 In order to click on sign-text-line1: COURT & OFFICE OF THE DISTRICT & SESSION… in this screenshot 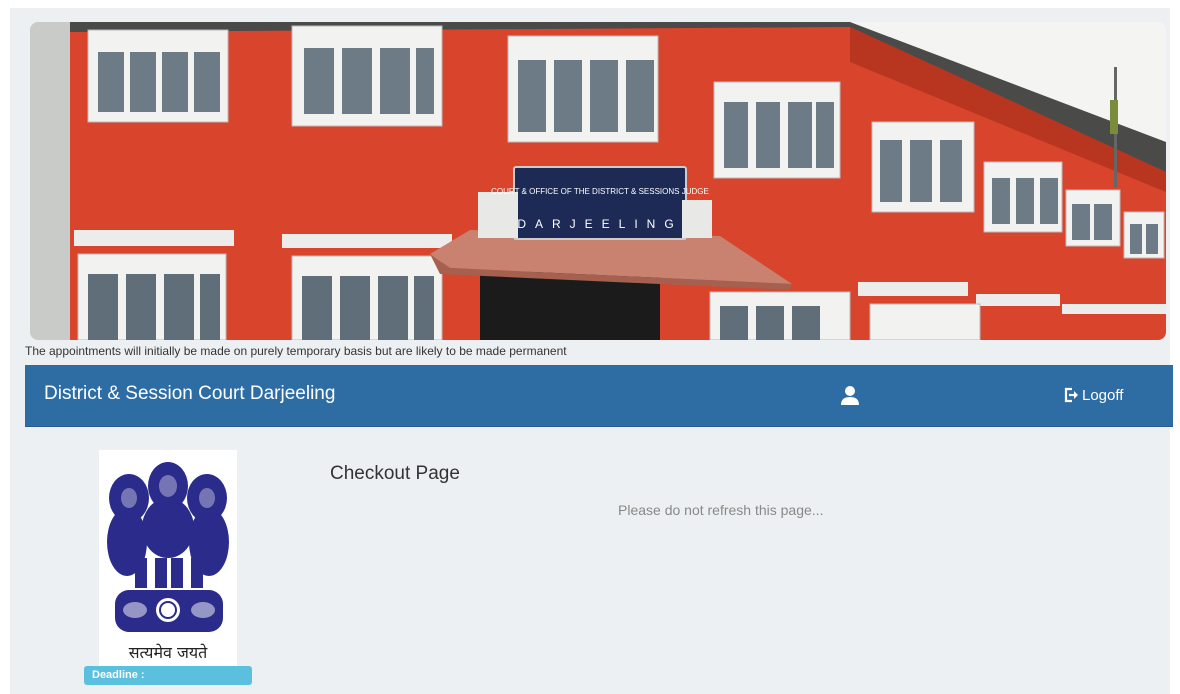, I will do `click(600, 191)`.